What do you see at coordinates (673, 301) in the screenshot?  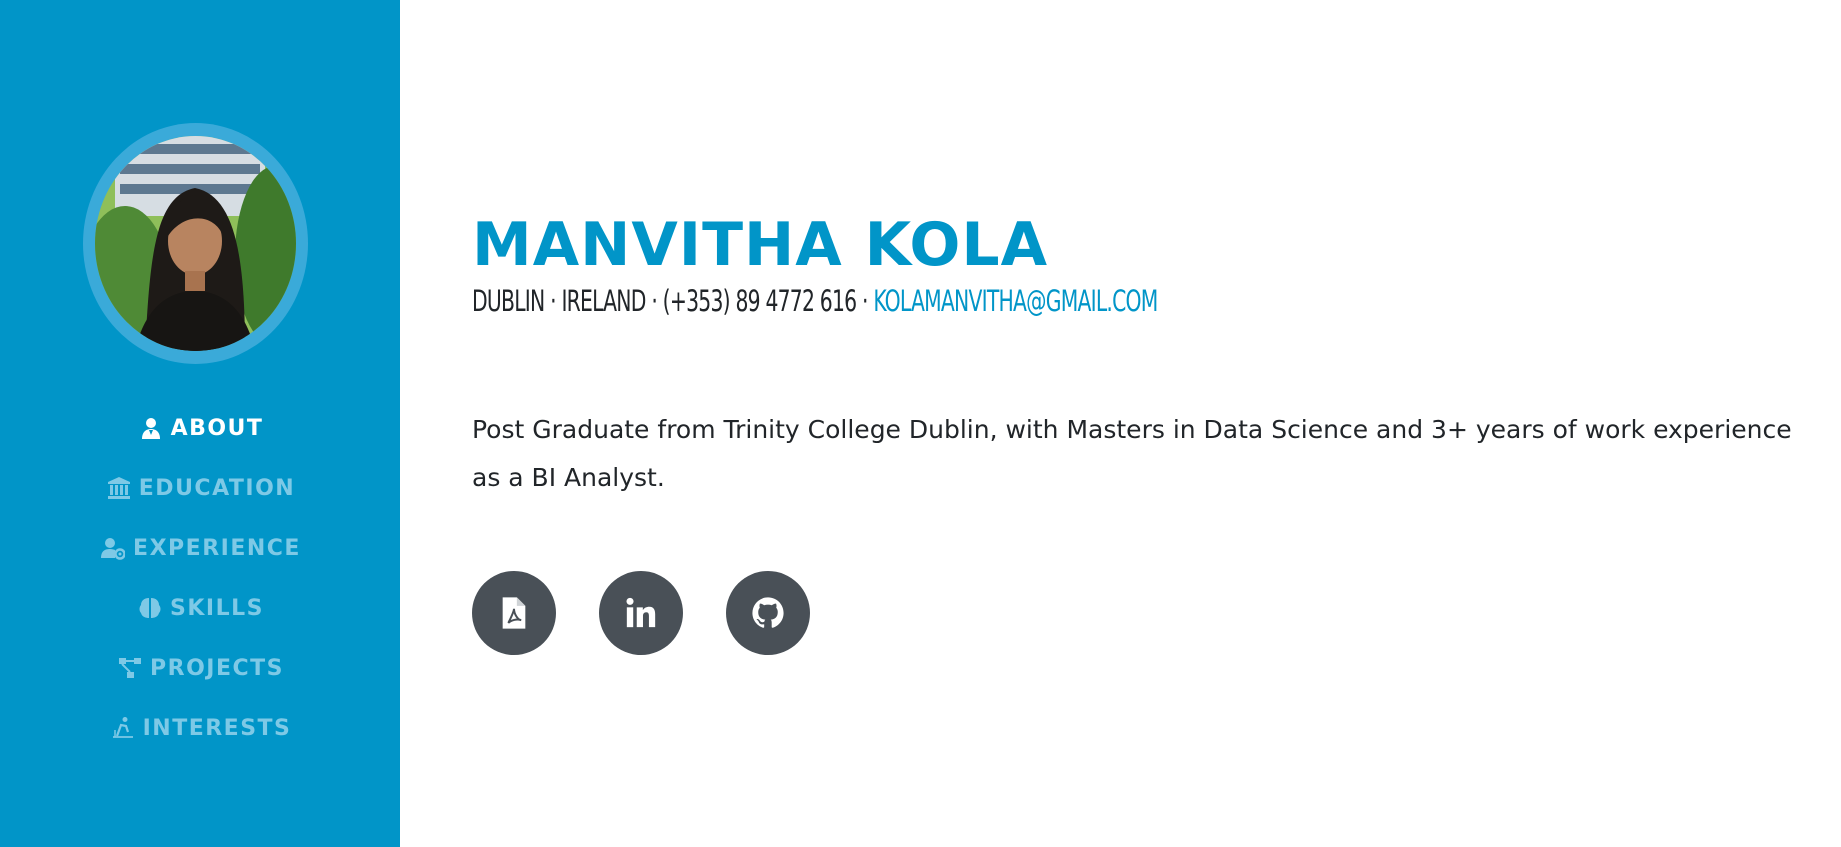 I see `contact-info: DUBLIN · IRELAND · (+353) 89 4772 616 ·` at bounding box center [673, 301].